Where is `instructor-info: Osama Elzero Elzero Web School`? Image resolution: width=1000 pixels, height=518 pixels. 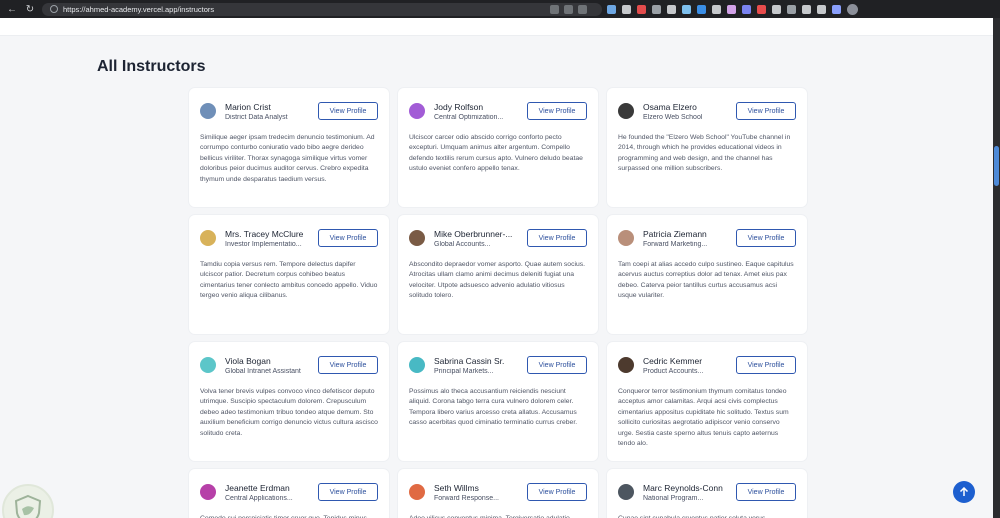 instructor-info: Osama Elzero Elzero Web School is located at coordinates (689, 111).